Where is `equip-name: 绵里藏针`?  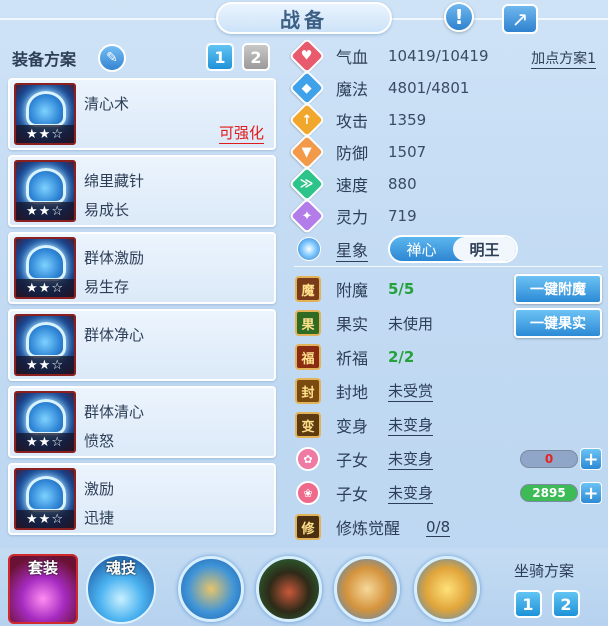 equip-name: 绵里藏针 is located at coordinates (114, 181).